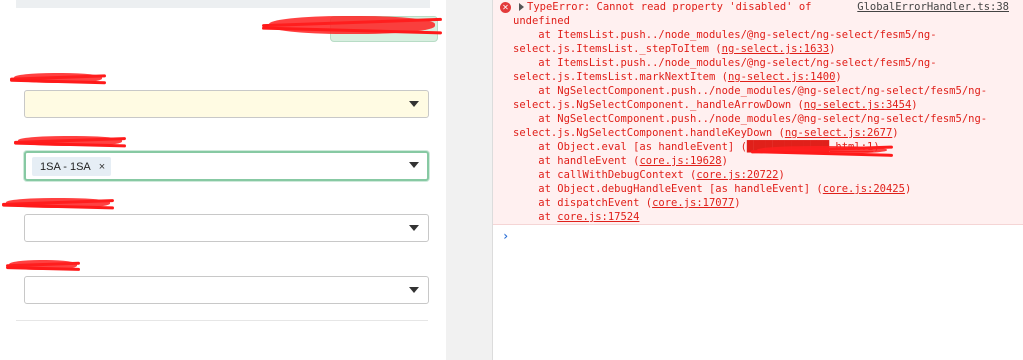  What do you see at coordinates (65, 166) in the screenshot?
I see `chip-label: 1SA - 1SA` at bounding box center [65, 166].